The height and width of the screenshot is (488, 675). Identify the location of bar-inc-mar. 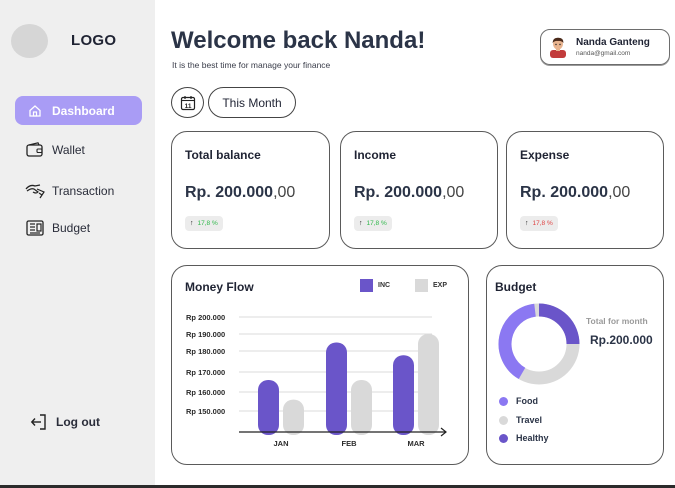
(403, 395).